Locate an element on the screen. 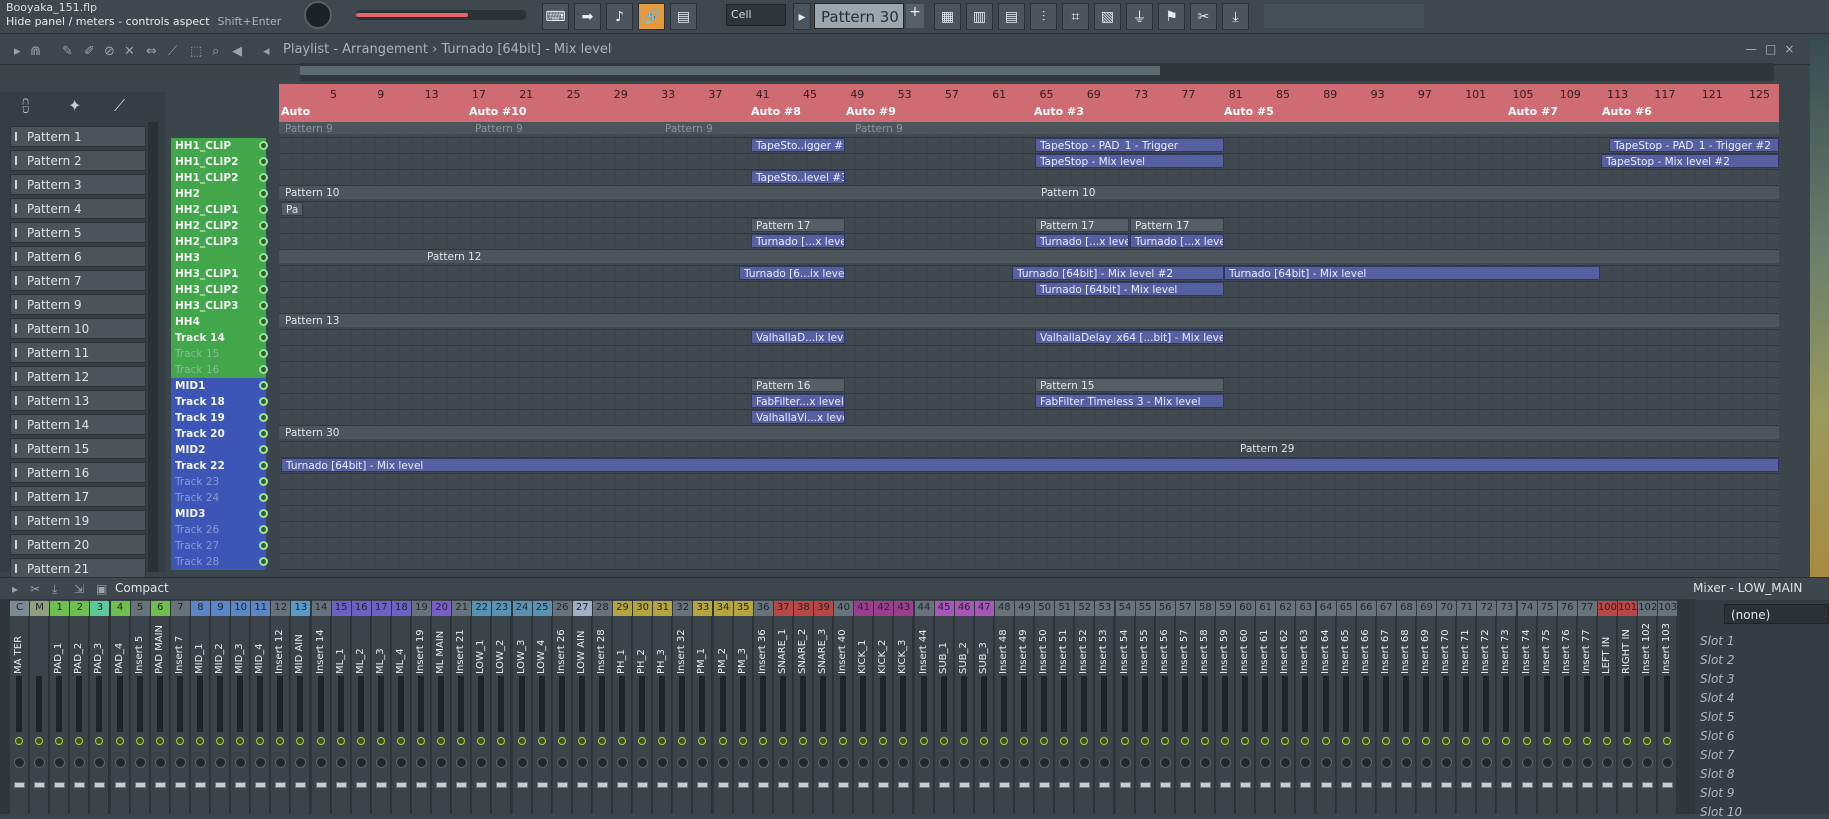 The image size is (1829, 819). mixer-channel: 40 Insert 40 is located at coordinates (844, 707).